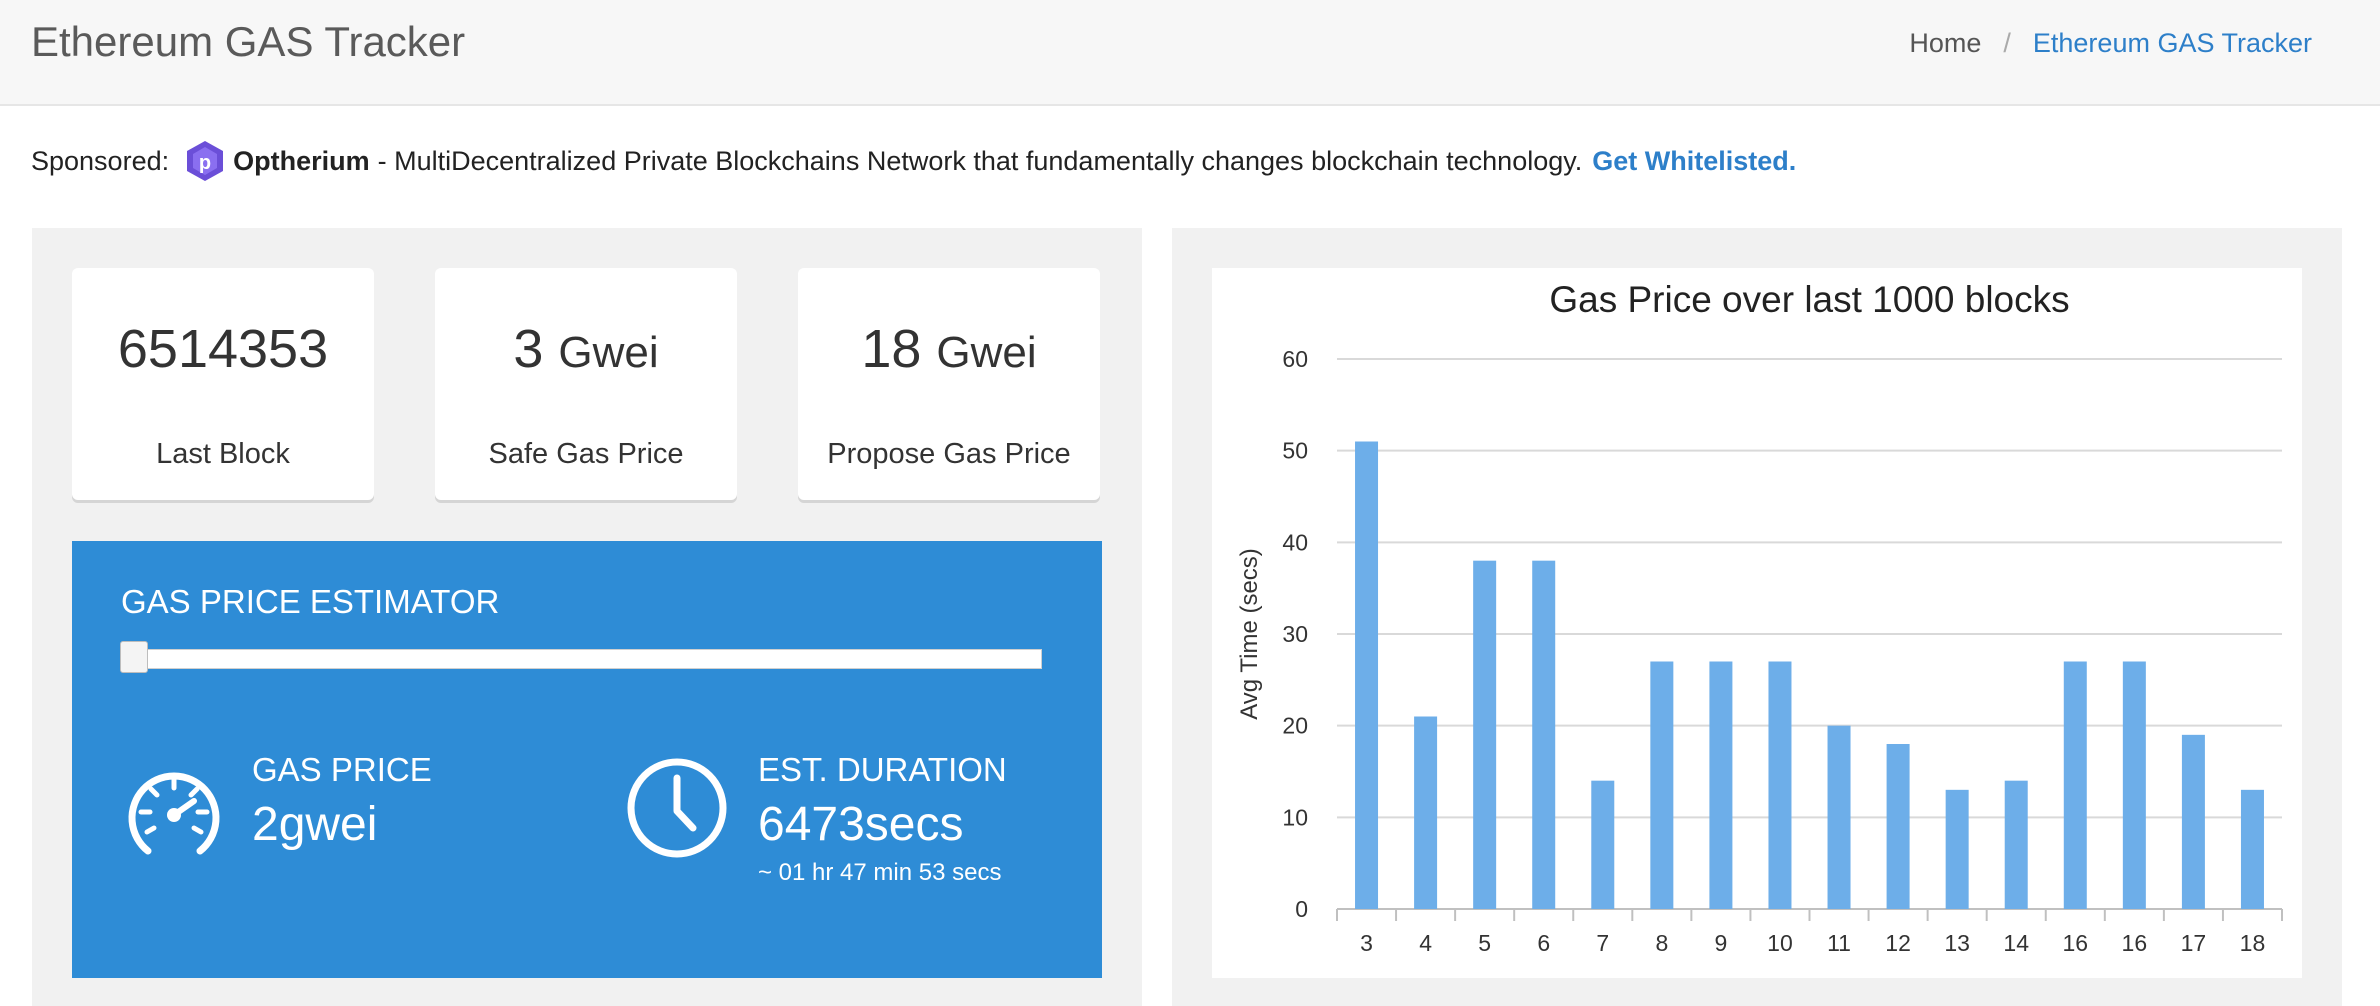 This screenshot has width=2380, height=1006. Describe the element at coordinates (861, 824) in the screenshot. I see `est-duration-value: 6473secs` at that location.